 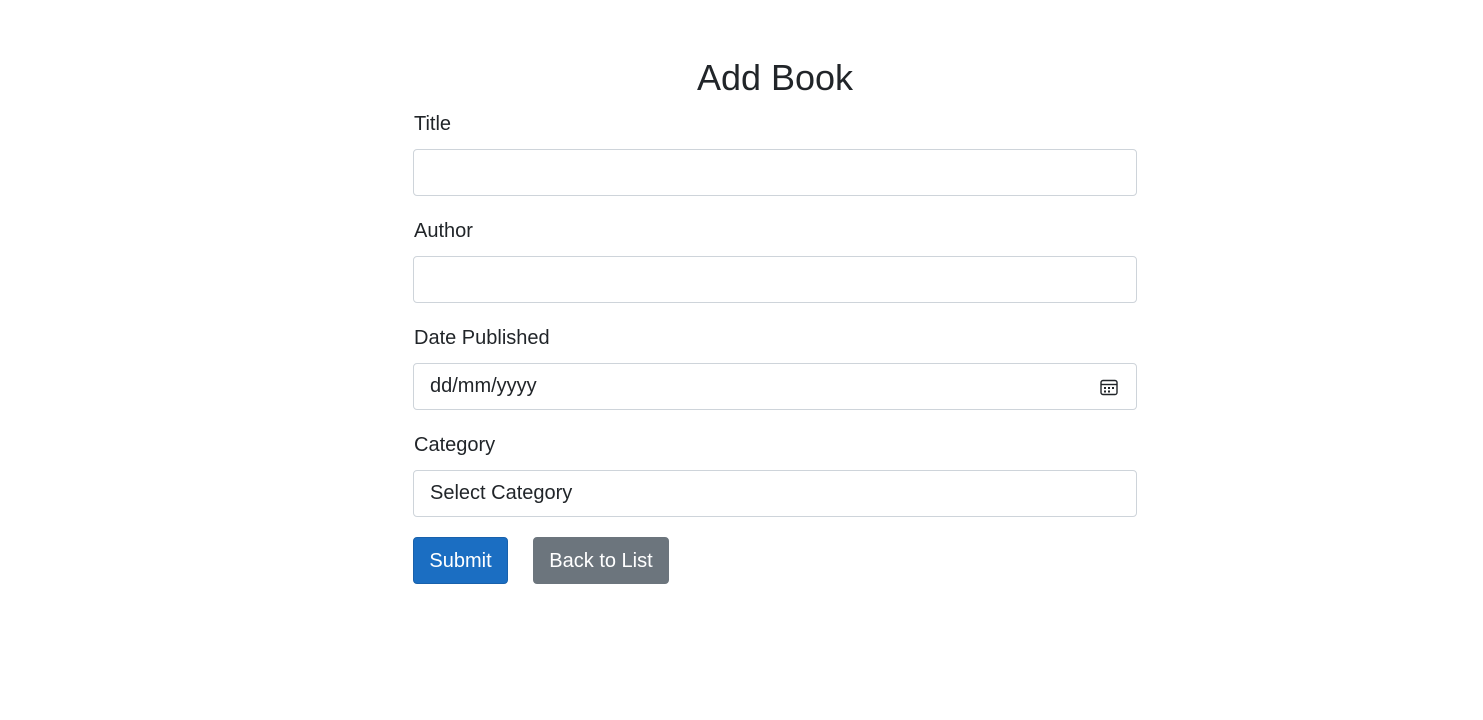 What do you see at coordinates (482, 338) in the screenshot?
I see `date-published-label: Date Published` at bounding box center [482, 338].